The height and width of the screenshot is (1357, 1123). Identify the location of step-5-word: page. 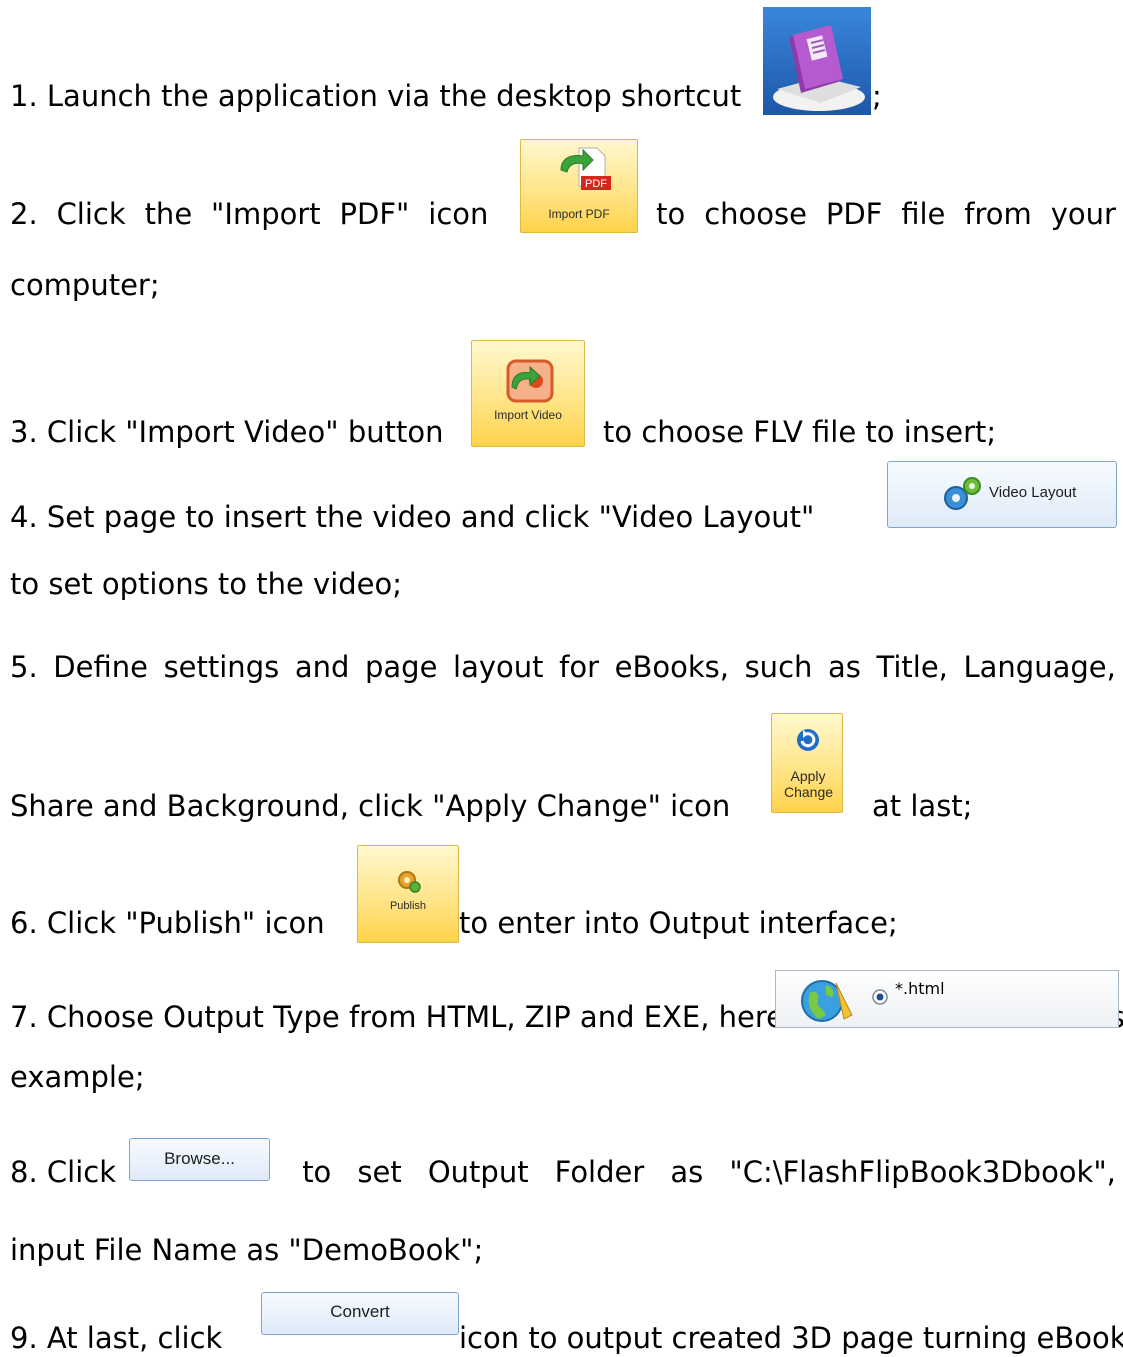
(401, 667).